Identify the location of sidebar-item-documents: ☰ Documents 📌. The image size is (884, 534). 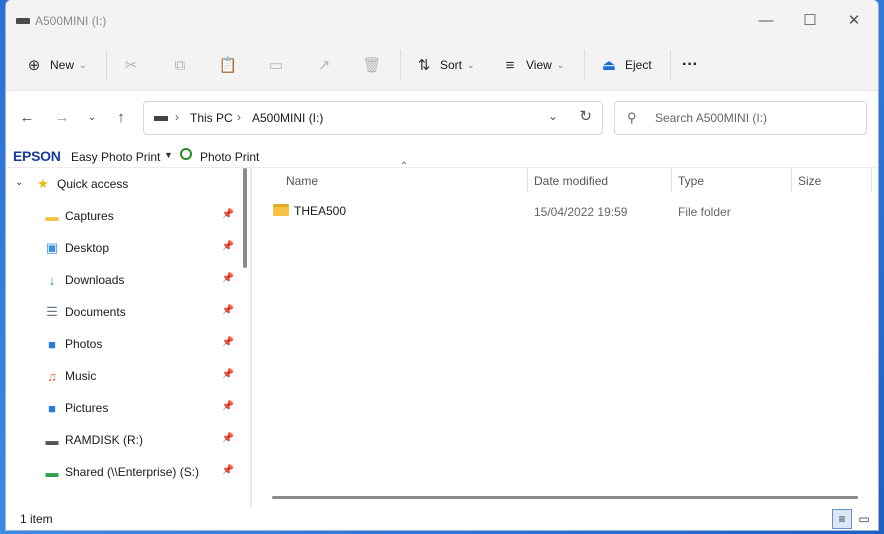
(123, 312).